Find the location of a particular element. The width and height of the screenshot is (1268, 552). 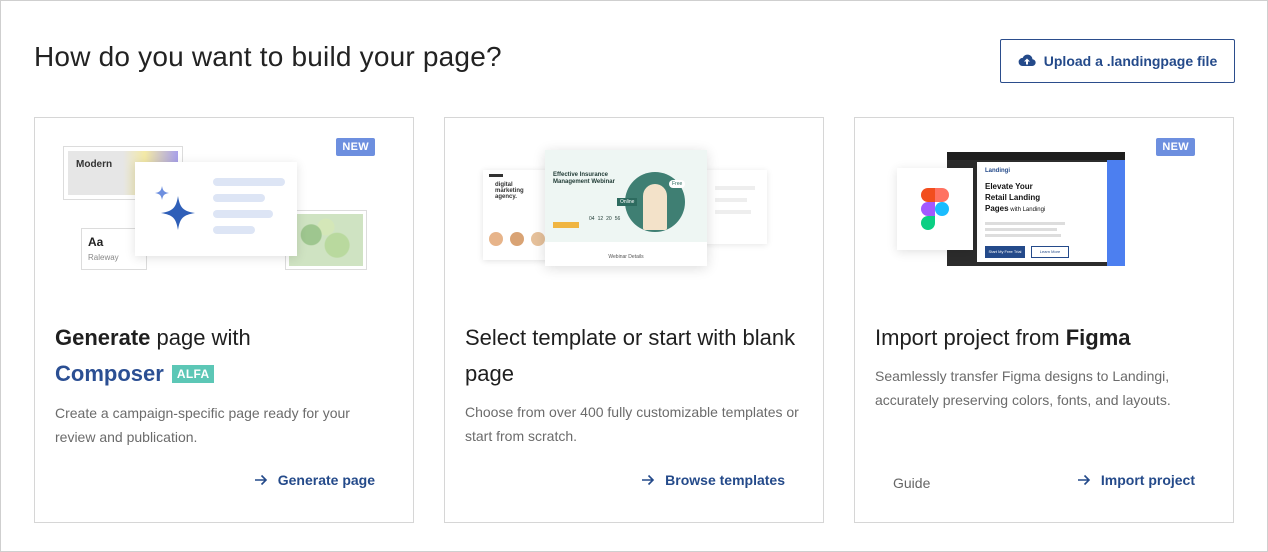

composer-brand: Composer is located at coordinates (109, 373).